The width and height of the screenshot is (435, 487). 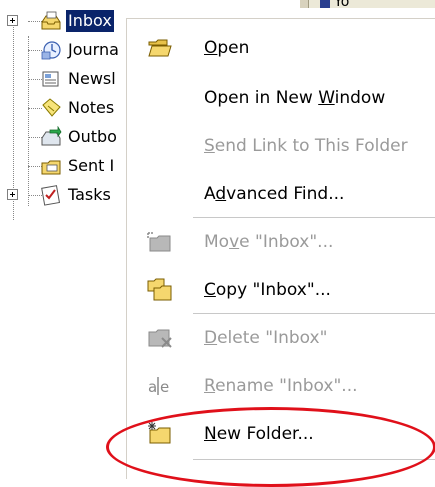 I want to click on outbox-icon, so click(x=51, y=136).